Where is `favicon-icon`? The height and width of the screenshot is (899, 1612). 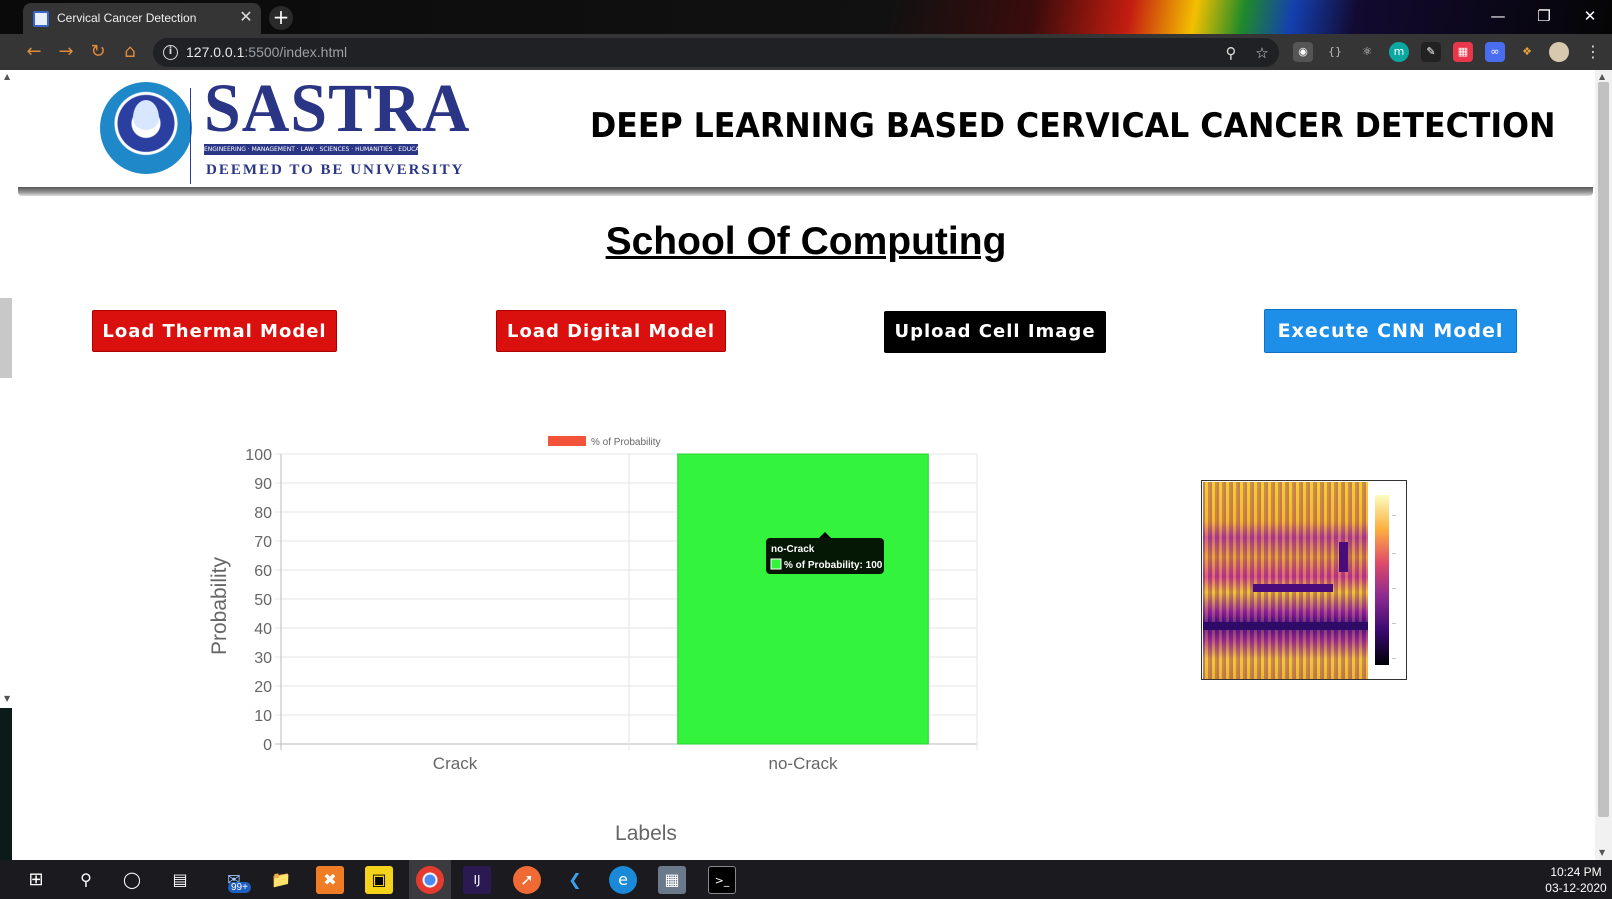 favicon-icon is located at coordinates (41, 19).